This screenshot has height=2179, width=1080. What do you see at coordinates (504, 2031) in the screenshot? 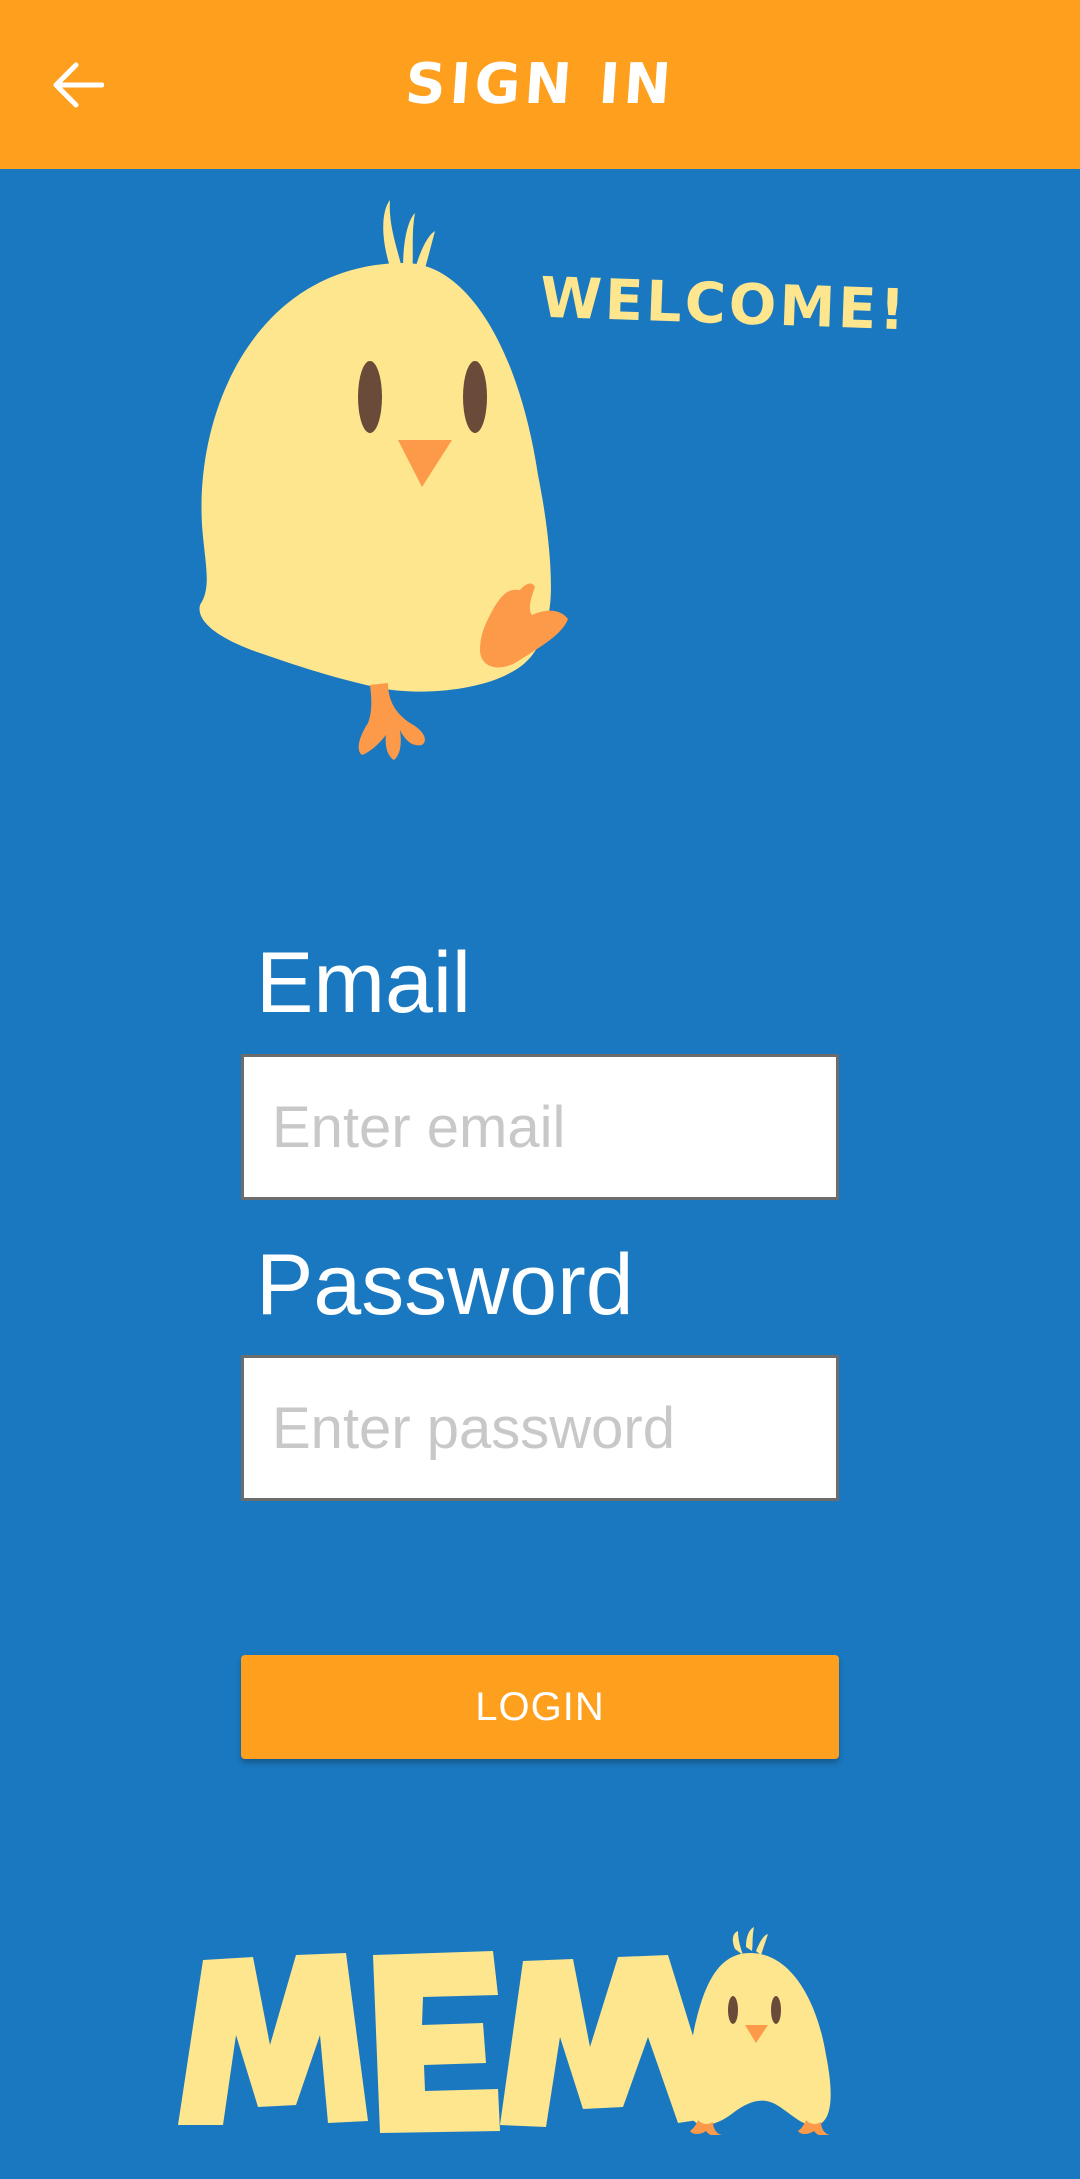
I see `mema-logo` at bounding box center [504, 2031].